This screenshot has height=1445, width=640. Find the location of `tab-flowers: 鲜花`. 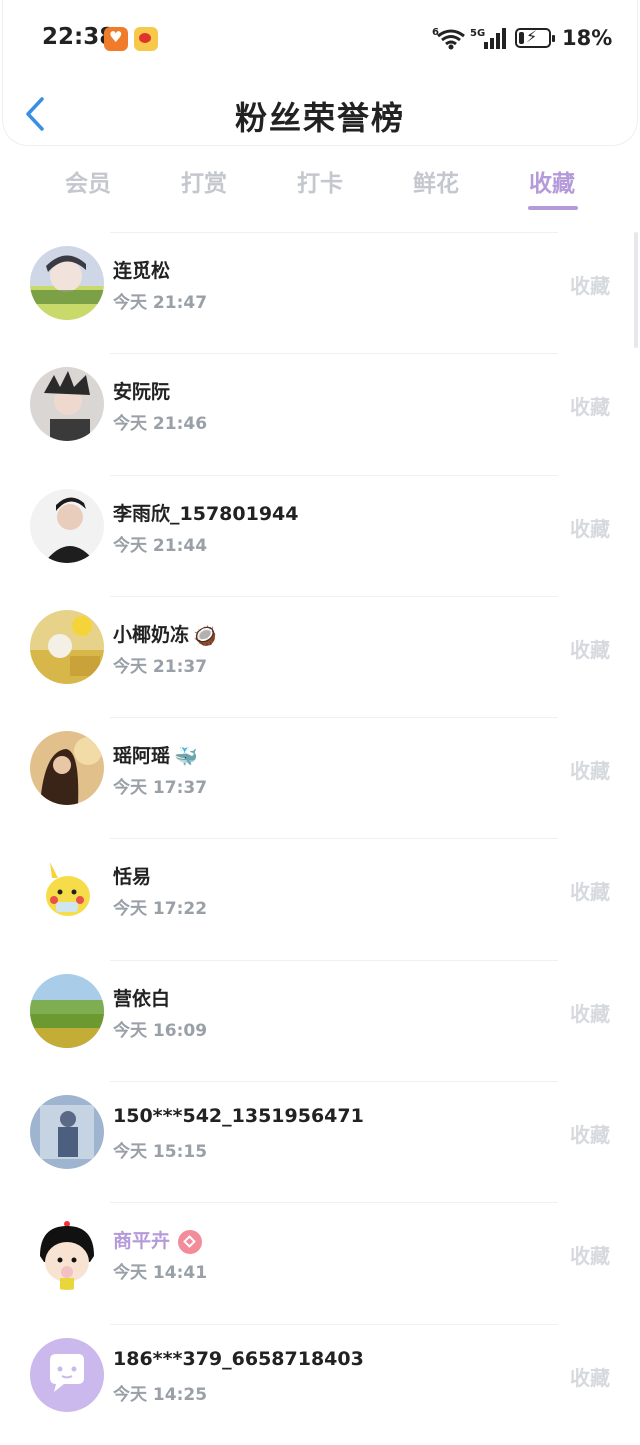

tab-flowers: 鲜花 is located at coordinates (436, 181).